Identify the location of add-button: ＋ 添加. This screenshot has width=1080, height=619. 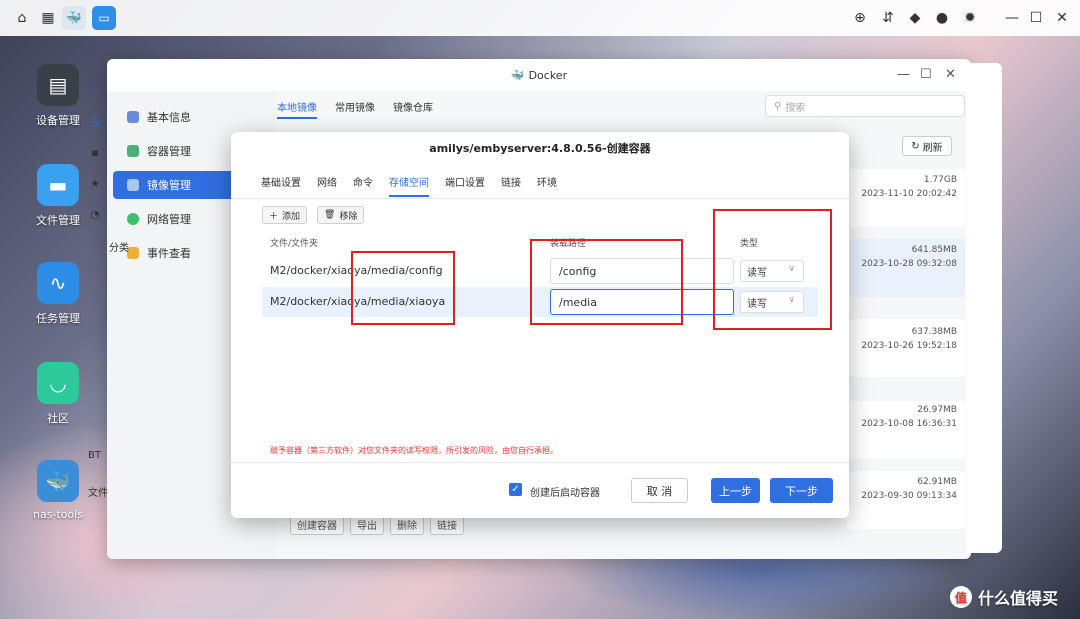
(285, 215).